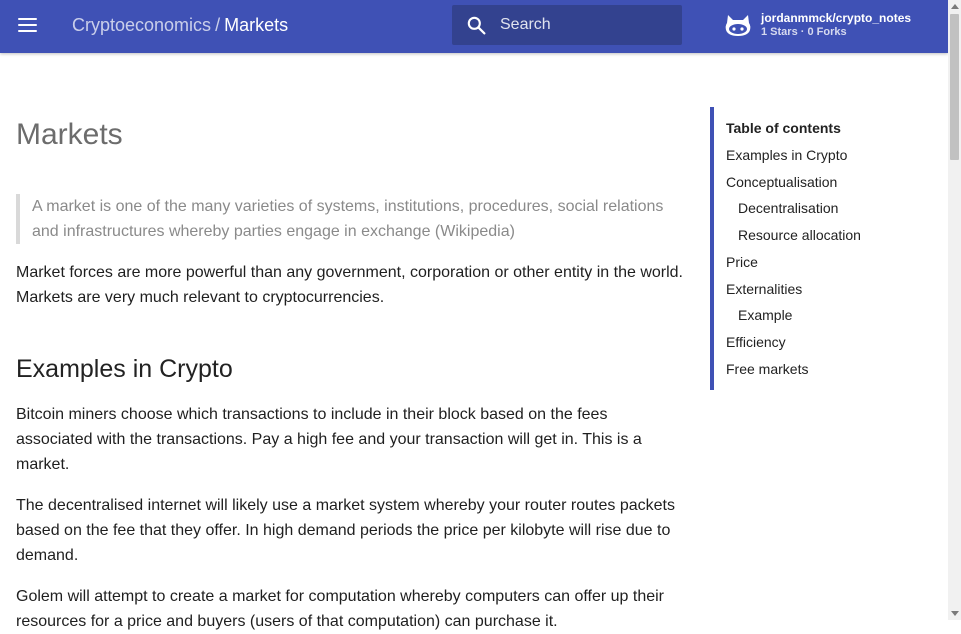 This screenshot has width=961, height=634. Describe the element at coordinates (786, 155) in the screenshot. I see `toc-item-examples-in-crypto: Examples in Crypto` at that location.